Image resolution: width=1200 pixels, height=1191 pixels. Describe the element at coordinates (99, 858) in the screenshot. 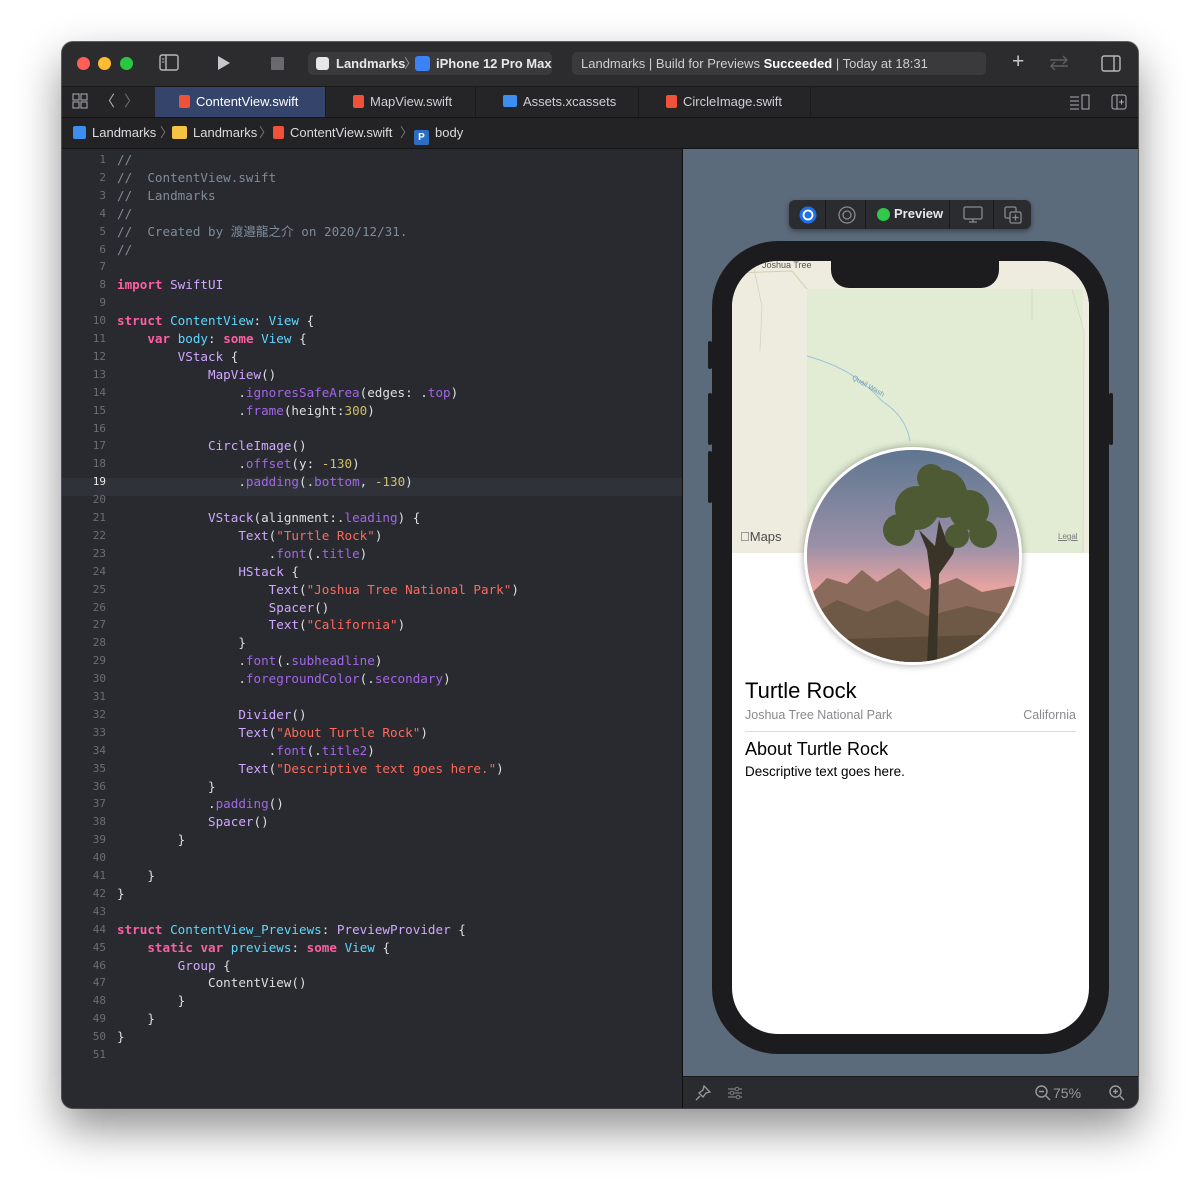

I see `line-number: 40` at that location.